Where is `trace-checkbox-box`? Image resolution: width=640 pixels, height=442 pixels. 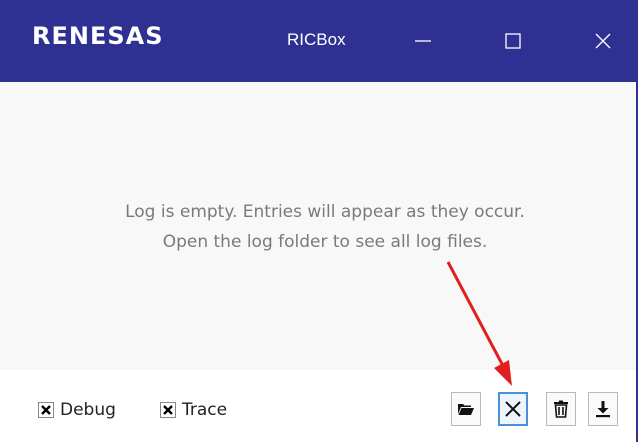 trace-checkbox-box is located at coordinates (168, 410).